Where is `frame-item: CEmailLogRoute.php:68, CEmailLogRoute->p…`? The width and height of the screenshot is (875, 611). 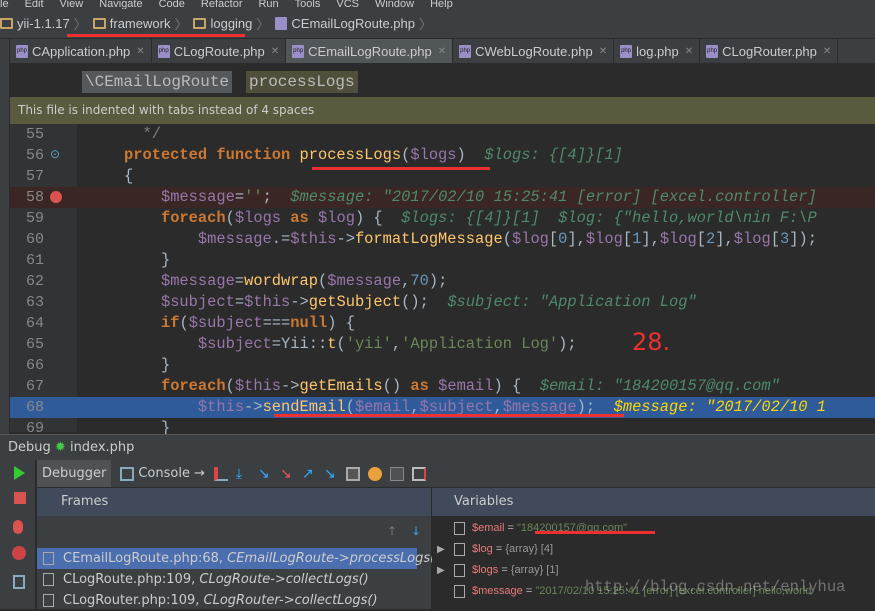 frame-item: CEmailLogRoute.php:68, CEmailLogRoute->p… is located at coordinates (238, 558).